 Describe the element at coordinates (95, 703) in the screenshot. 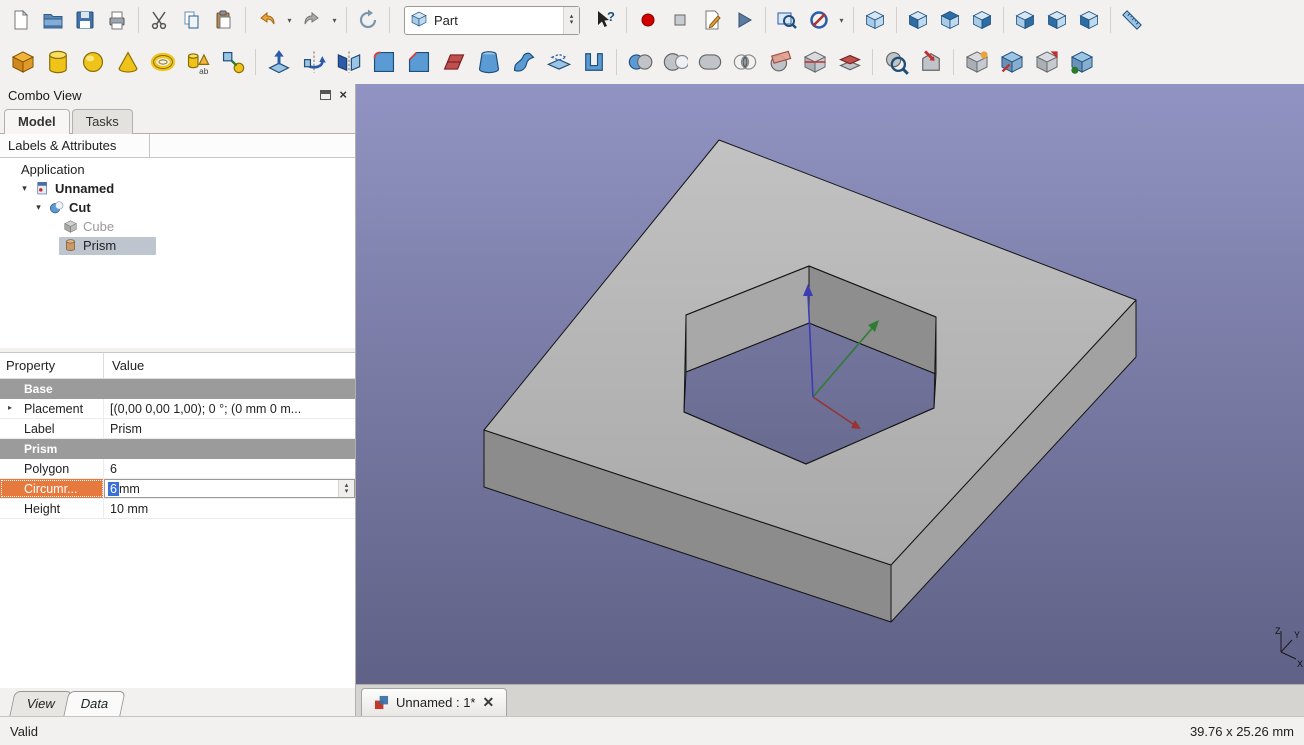

I see `tab-data: Data` at that location.